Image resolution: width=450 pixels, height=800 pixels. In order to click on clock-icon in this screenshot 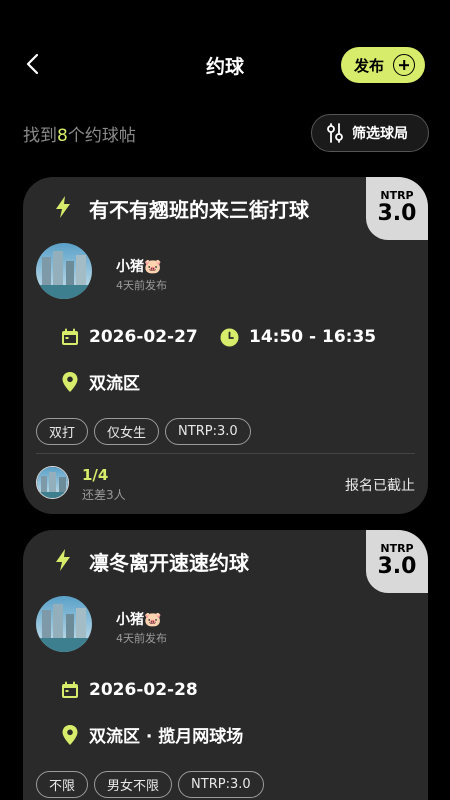, I will do `click(229, 337)`.